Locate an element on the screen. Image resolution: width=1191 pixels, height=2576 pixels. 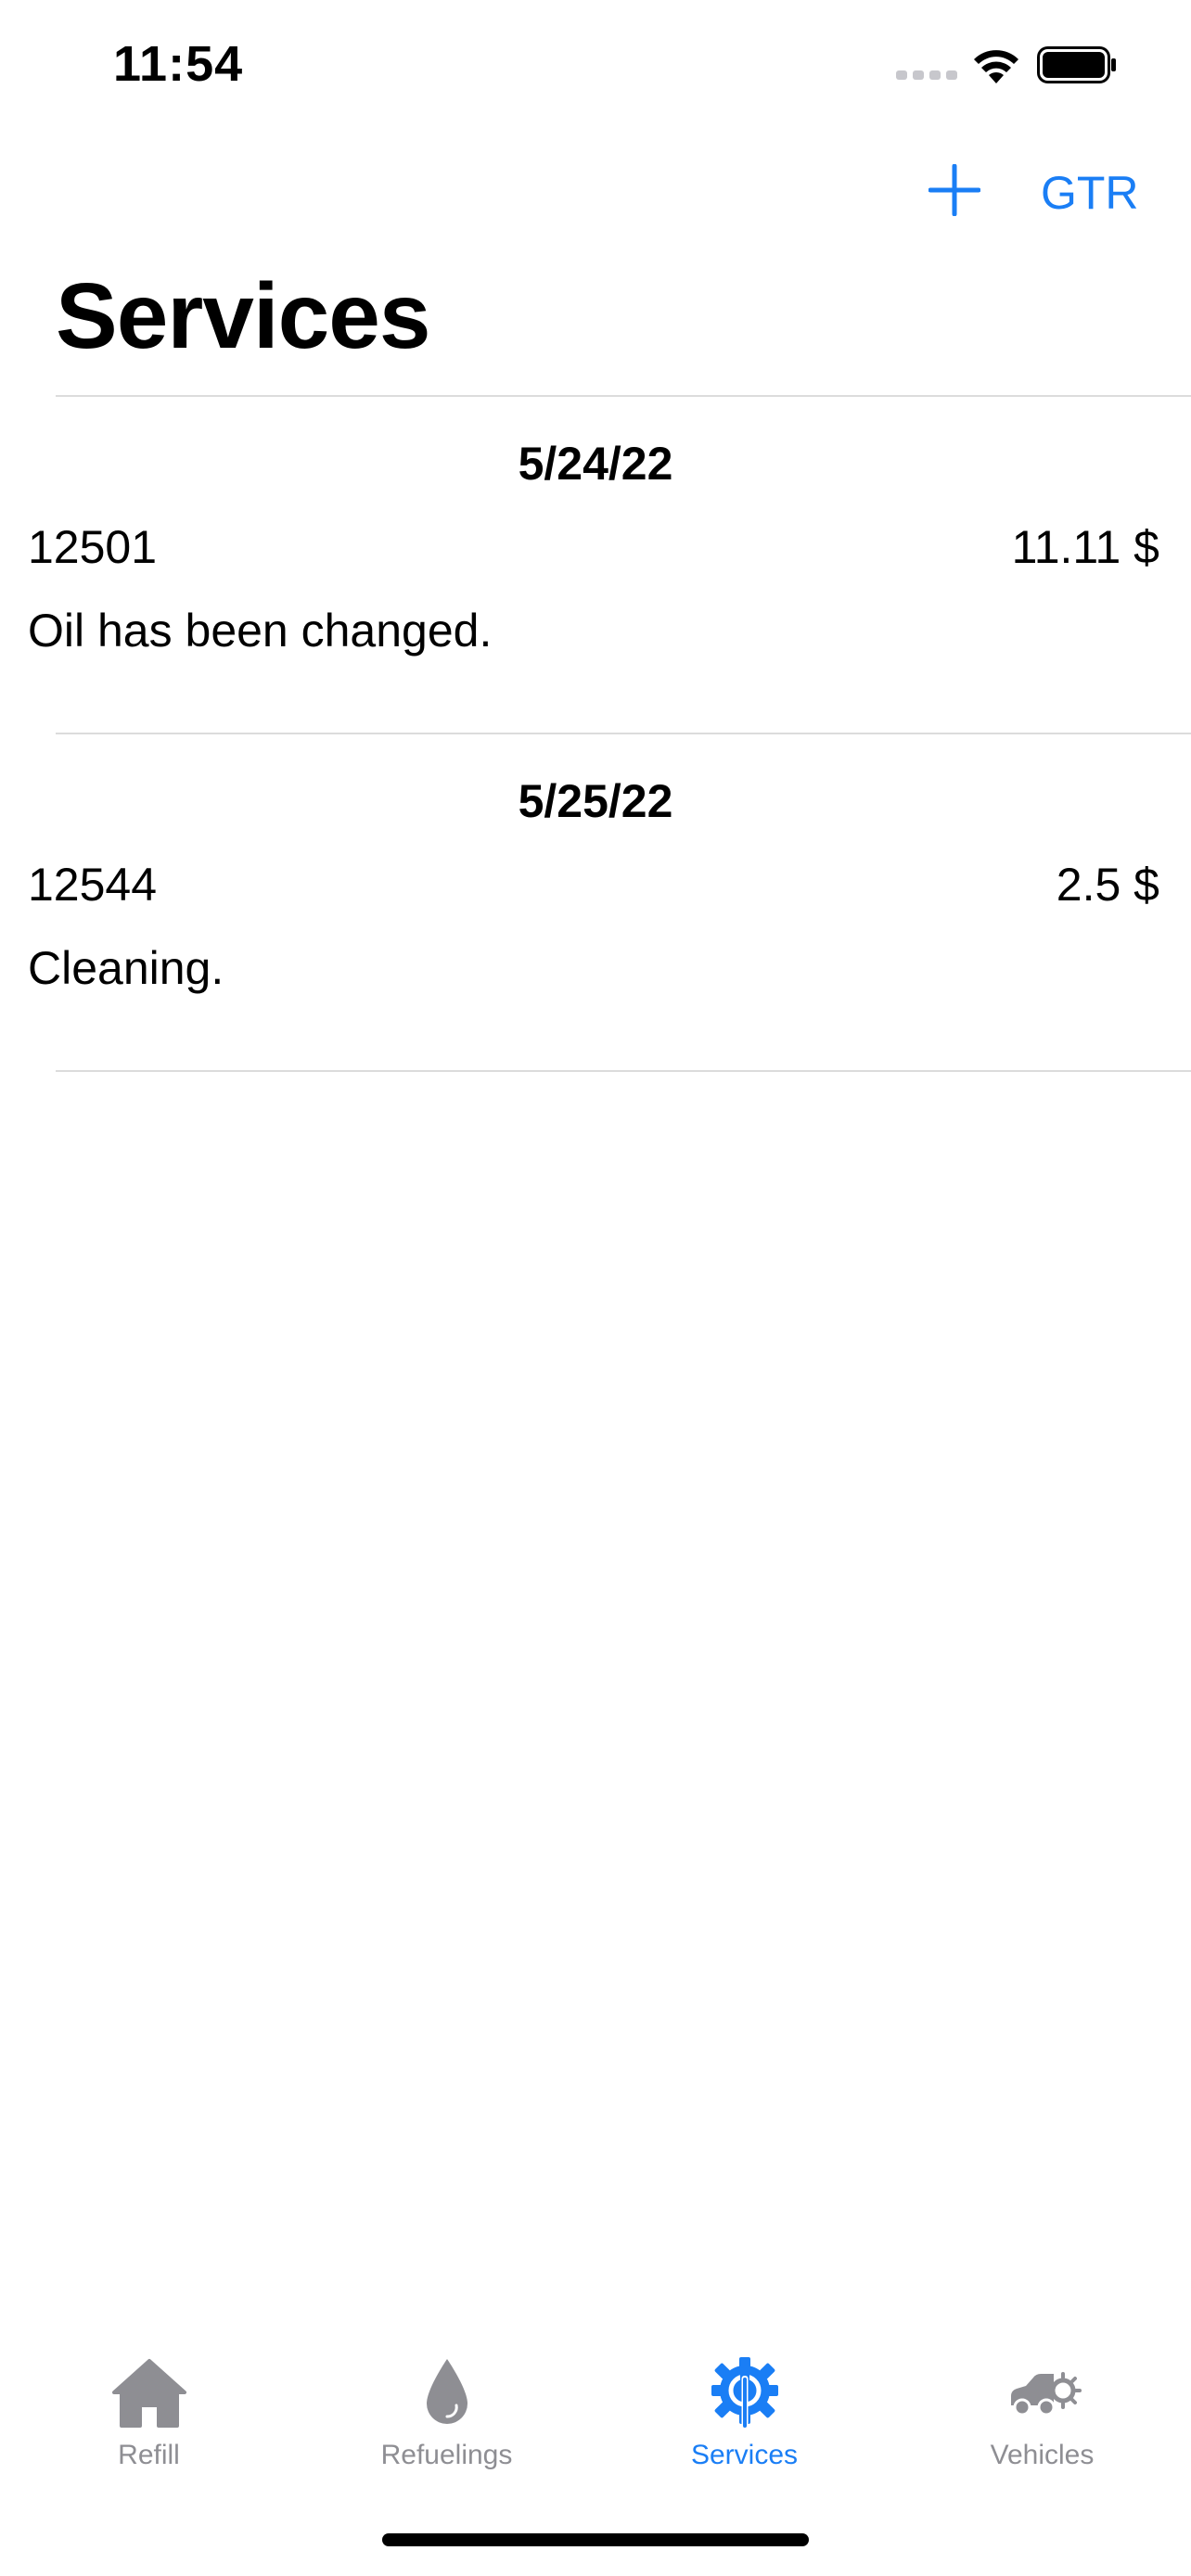
service-note: Oil has been changed. is located at coordinates (260, 631).